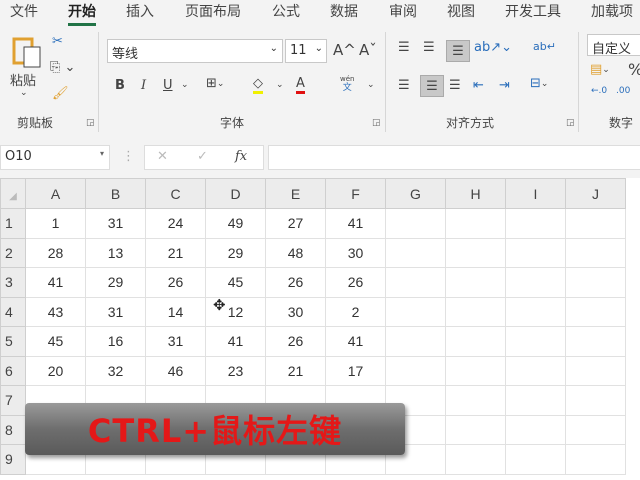 The image size is (640, 480). Describe the element at coordinates (570, 123) in the screenshot. I see `alignment-launcher-icon: ◲` at that location.